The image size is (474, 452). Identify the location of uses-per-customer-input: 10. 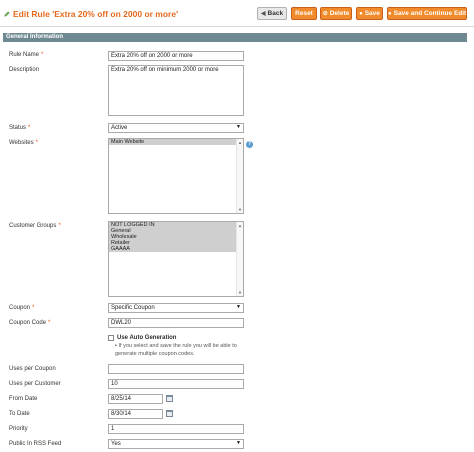
(176, 384).